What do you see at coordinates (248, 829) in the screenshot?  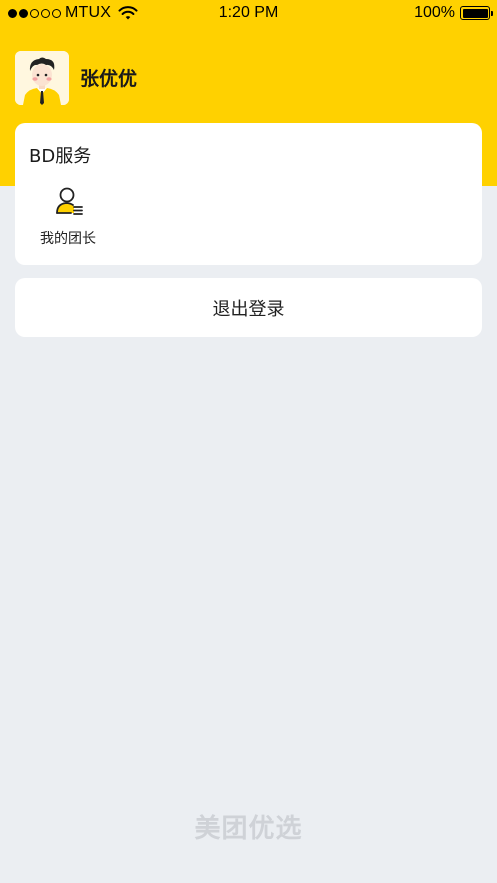 I see `brand-footer: 美团优选` at bounding box center [248, 829].